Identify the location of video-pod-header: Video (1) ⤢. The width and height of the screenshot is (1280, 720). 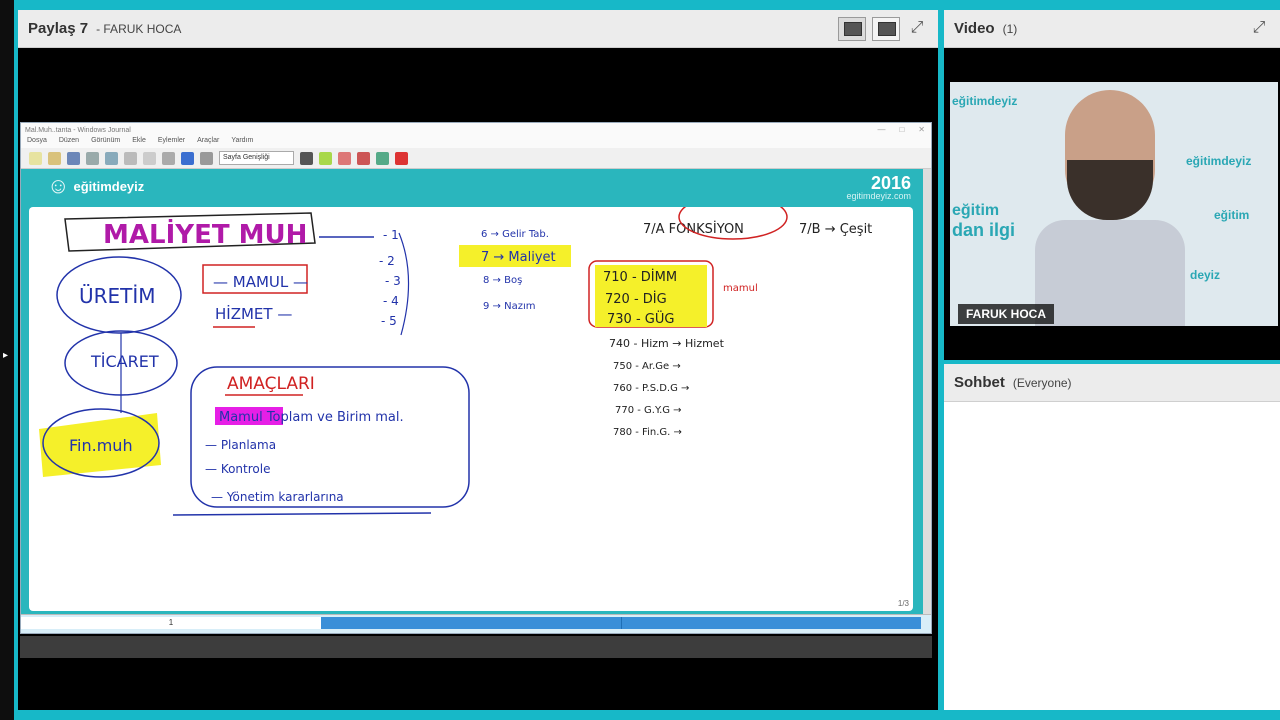
(1112, 29).